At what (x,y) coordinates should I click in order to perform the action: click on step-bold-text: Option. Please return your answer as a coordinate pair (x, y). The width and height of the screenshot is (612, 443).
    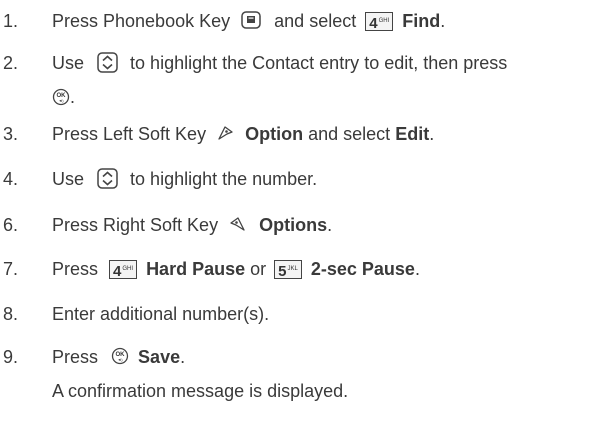
    Looking at the image, I should click on (274, 134).